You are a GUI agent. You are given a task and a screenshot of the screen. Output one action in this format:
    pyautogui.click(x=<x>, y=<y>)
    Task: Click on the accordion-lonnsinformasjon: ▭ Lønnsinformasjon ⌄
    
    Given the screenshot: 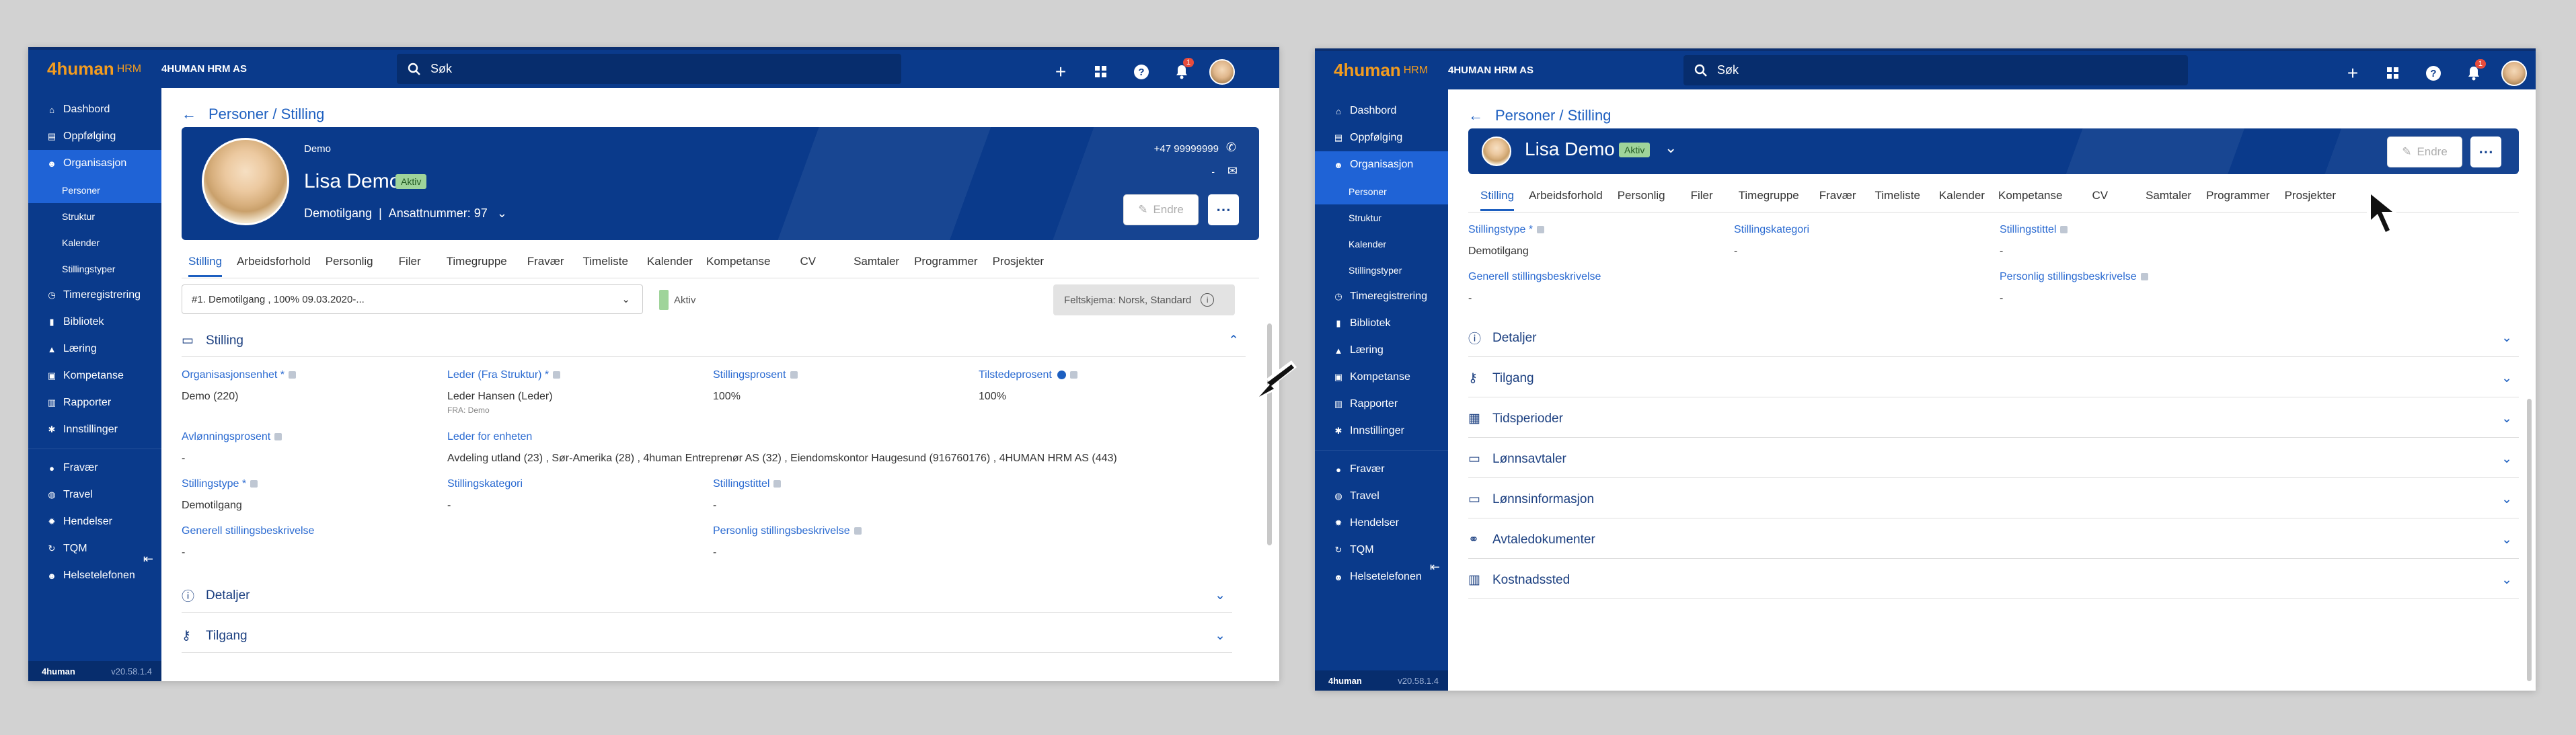 What is the action you would take?
    pyautogui.click(x=1993, y=499)
    